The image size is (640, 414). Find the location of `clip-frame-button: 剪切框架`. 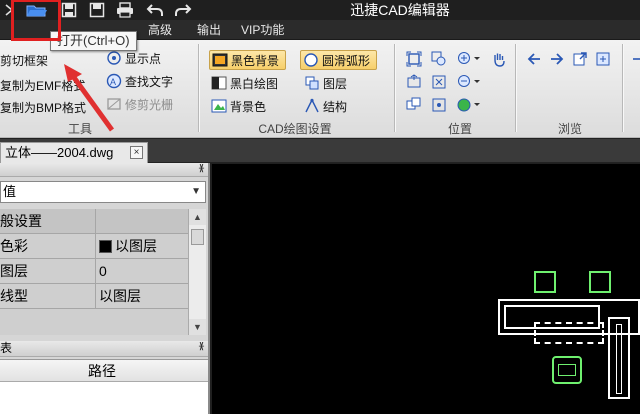

clip-frame-button: 剪切框架 is located at coordinates (24, 60).